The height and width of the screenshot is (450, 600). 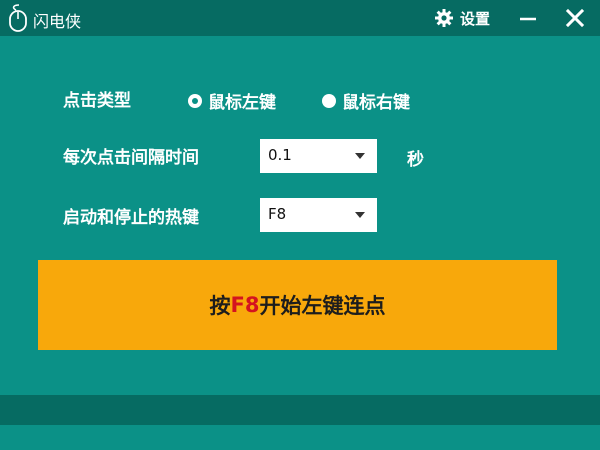 What do you see at coordinates (277, 214) in the screenshot?
I see `hotkey-value: F8` at bounding box center [277, 214].